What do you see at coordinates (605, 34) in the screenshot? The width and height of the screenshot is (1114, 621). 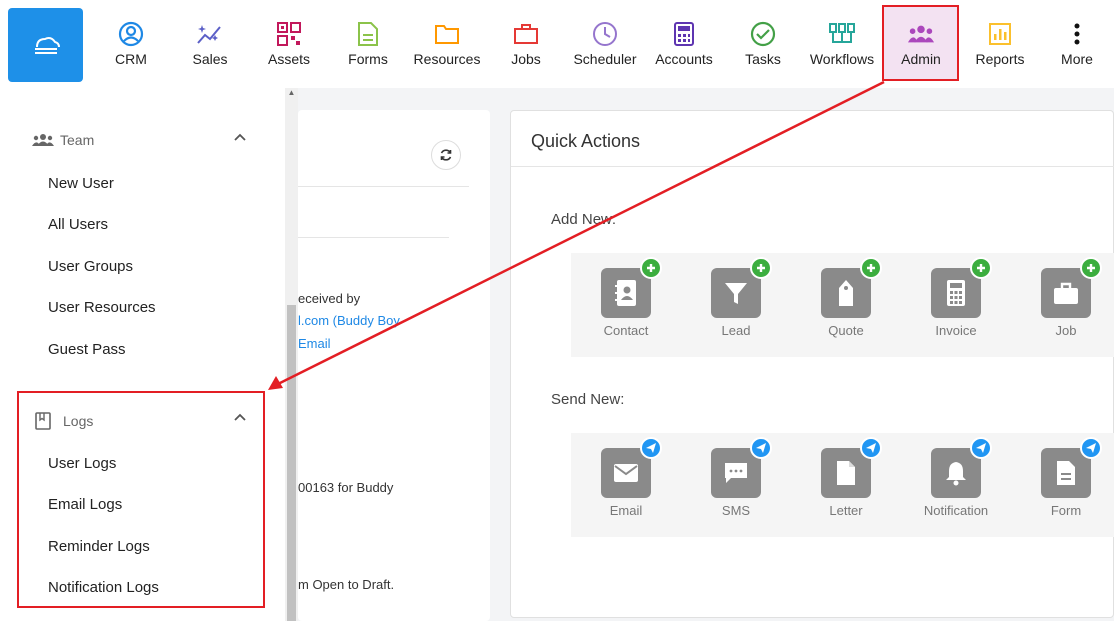 I see `clock-icon` at bounding box center [605, 34].